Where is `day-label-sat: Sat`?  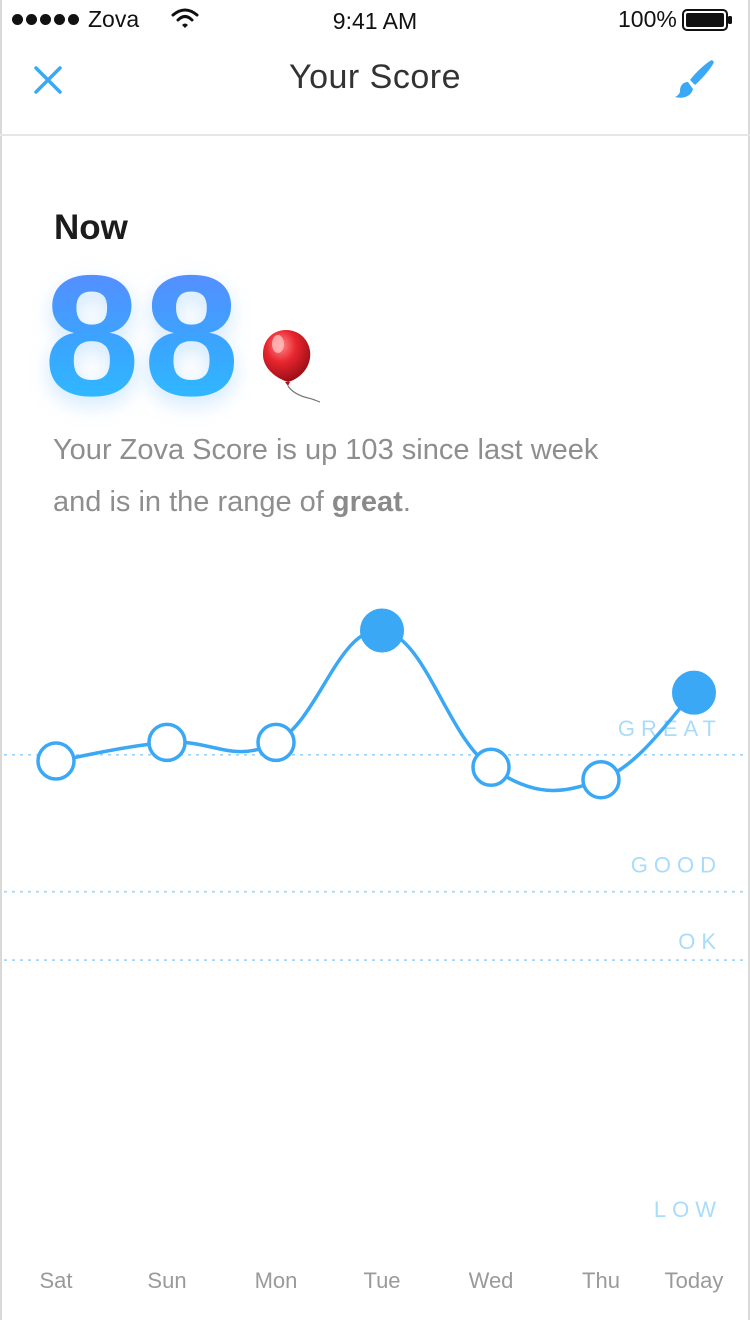 day-label-sat: Sat is located at coordinates (55, 1280).